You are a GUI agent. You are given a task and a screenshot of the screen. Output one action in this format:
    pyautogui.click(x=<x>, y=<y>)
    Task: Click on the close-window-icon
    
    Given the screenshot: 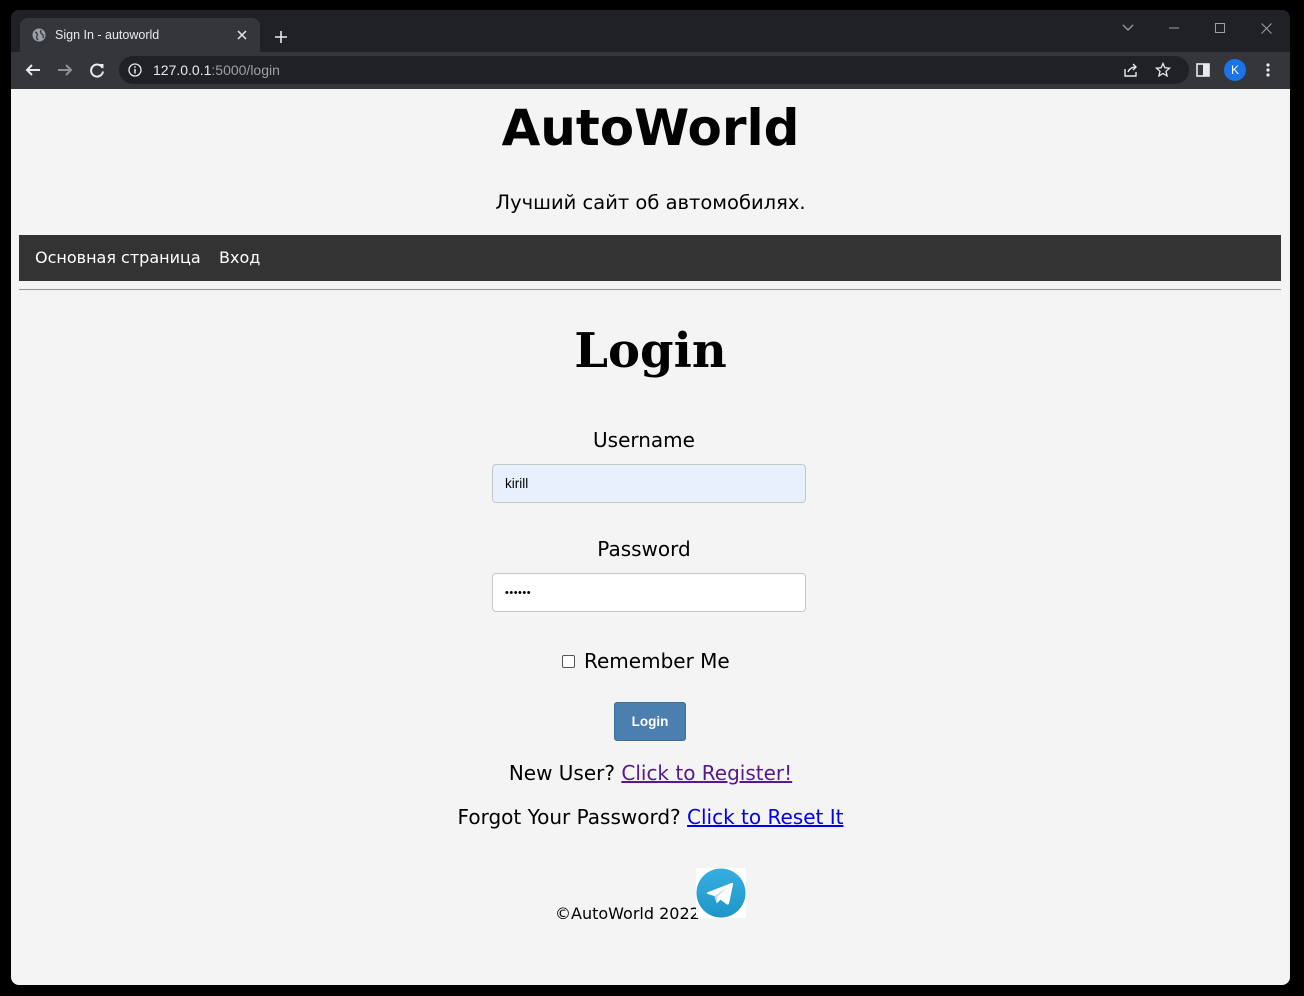 What is the action you would take?
    pyautogui.click(x=1266, y=28)
    